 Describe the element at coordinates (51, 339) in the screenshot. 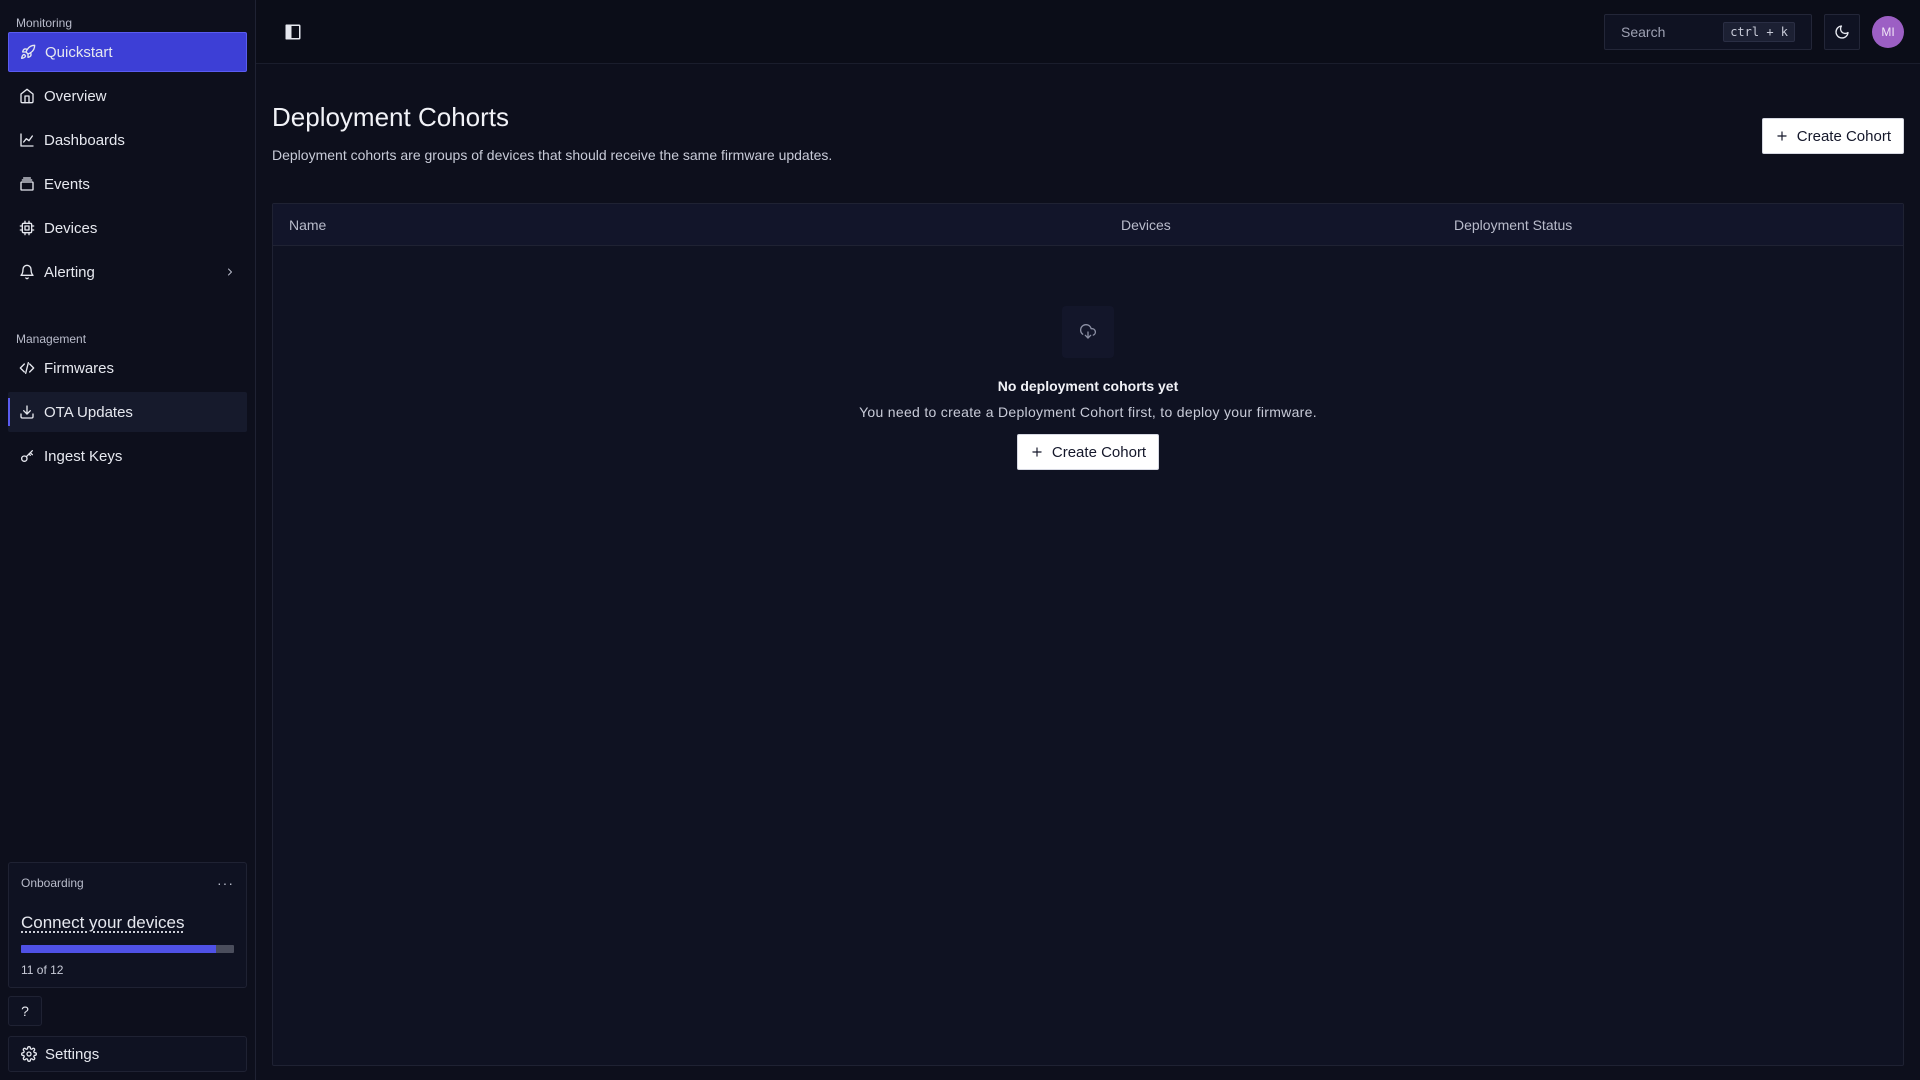

I see `section-label-management: Management` at that location.